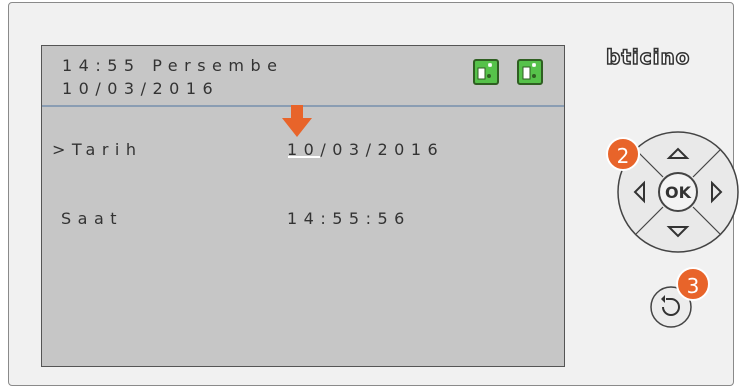 This screenshot has width=739, height=391. What do you see at coordinates (349, 218) in the screenshot?
I see `row-value-time: 14:55:56` at bounding box center [349, 218].